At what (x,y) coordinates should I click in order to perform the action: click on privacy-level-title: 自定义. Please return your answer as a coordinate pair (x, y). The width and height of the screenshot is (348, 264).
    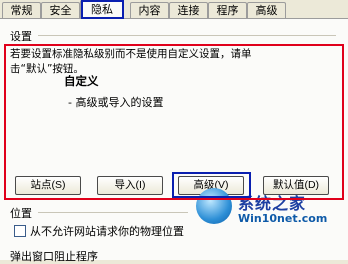
    Looking at the image, I should click on (81, 81).